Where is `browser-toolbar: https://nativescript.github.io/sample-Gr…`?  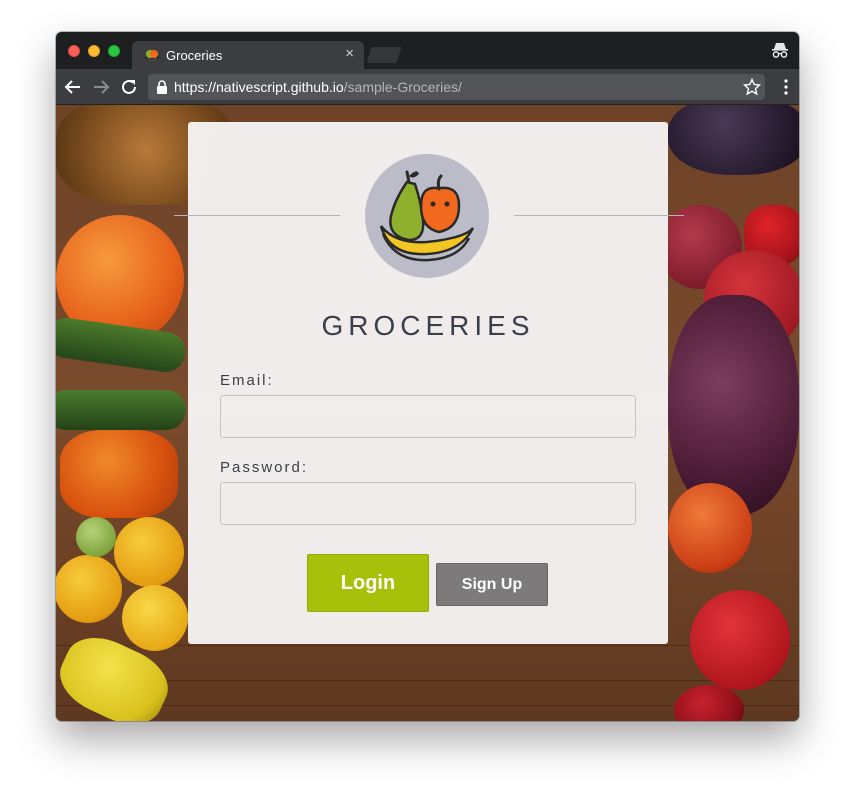 browser-toolbar: https://nativescript.github.io/sample-Gr… is located at coordinates (427, 87).